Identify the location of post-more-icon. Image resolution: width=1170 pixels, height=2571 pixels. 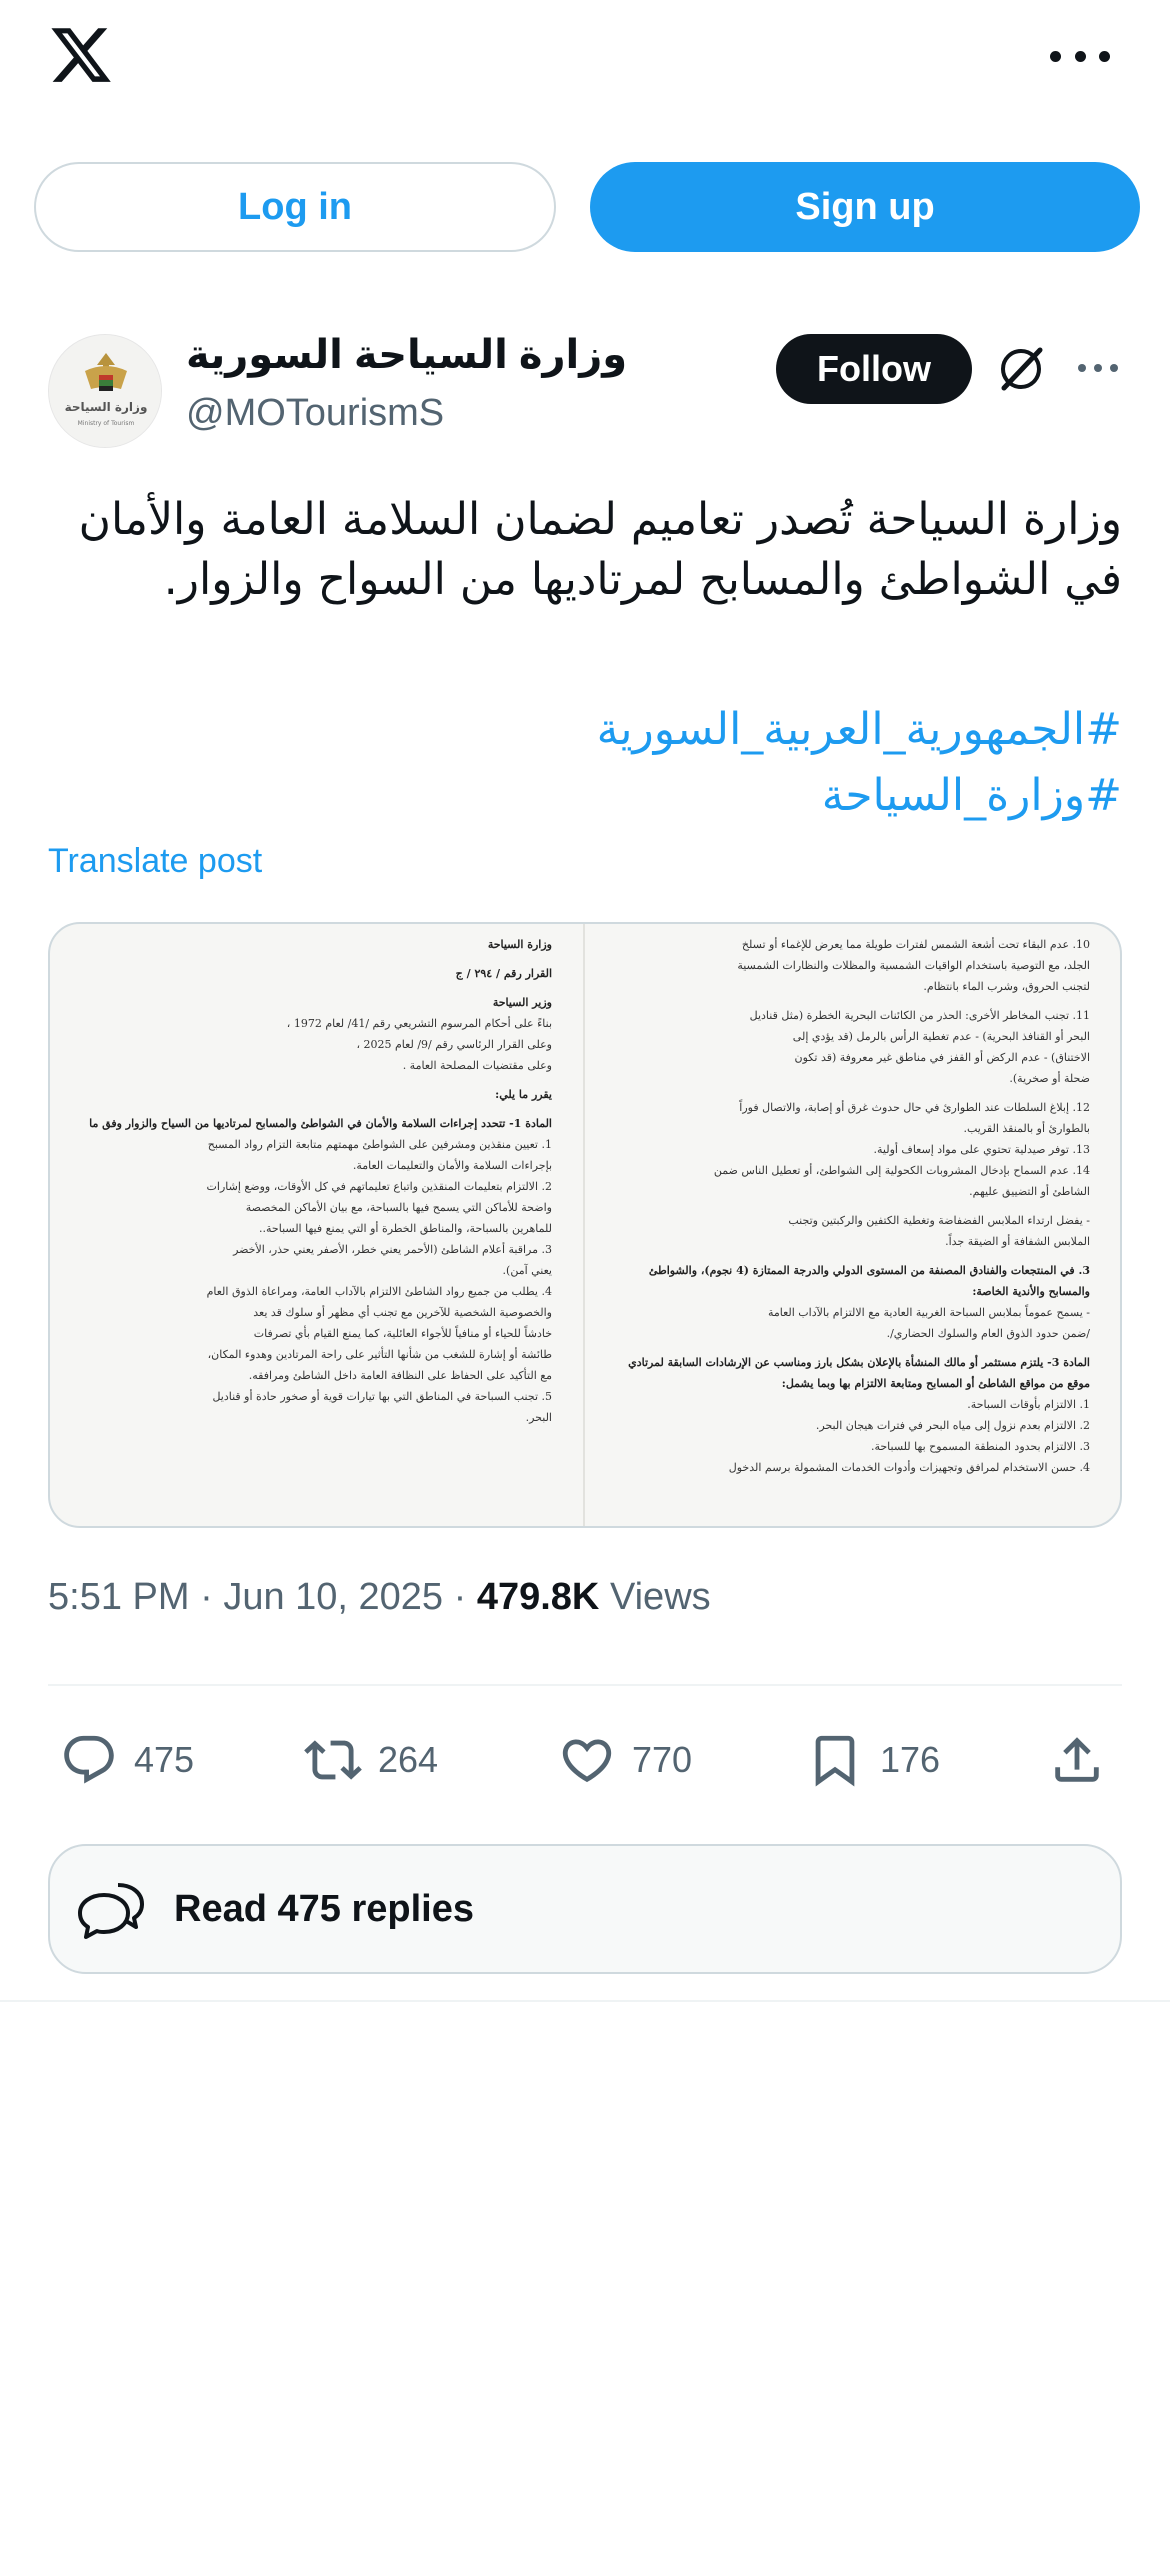
(1098, 369).